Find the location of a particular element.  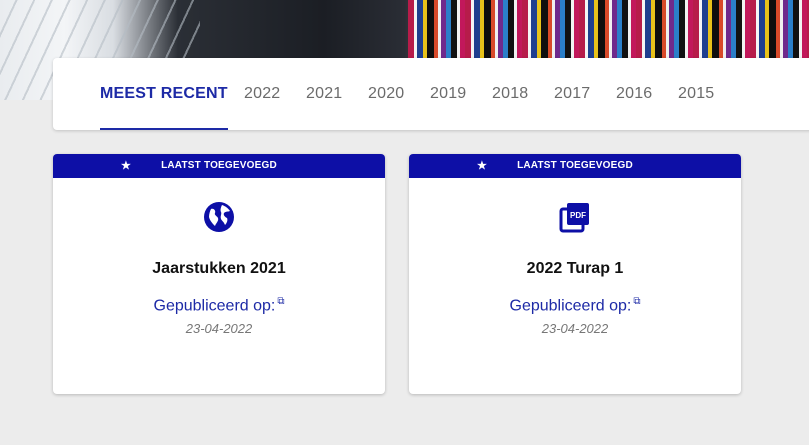

tab-2022: 2022 is located at coordinates (262, 94).